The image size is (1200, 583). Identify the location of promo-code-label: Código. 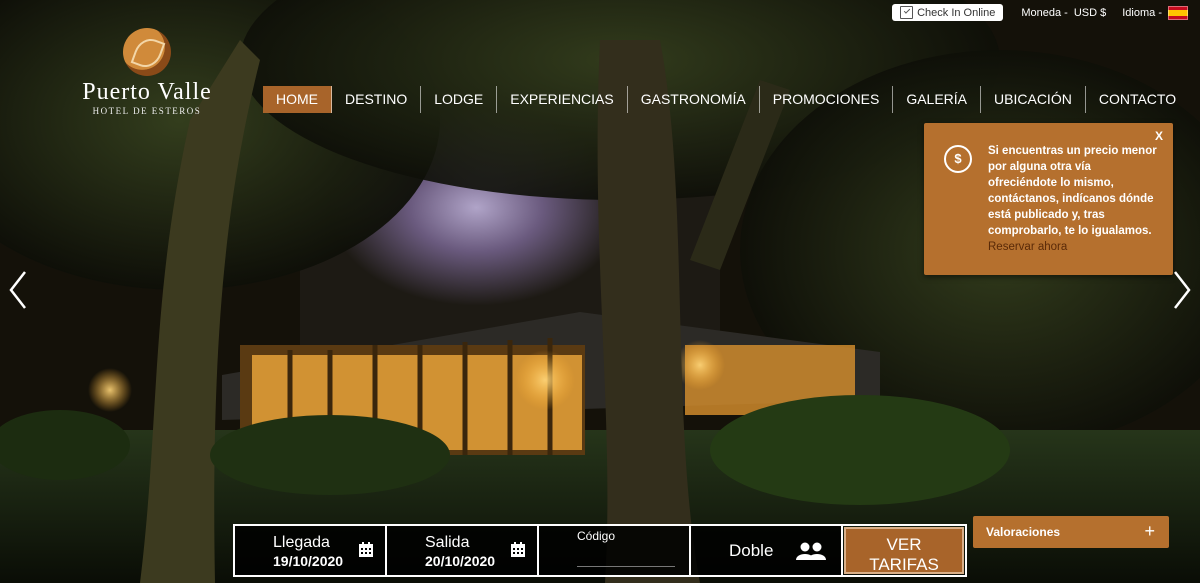
(596, 536).